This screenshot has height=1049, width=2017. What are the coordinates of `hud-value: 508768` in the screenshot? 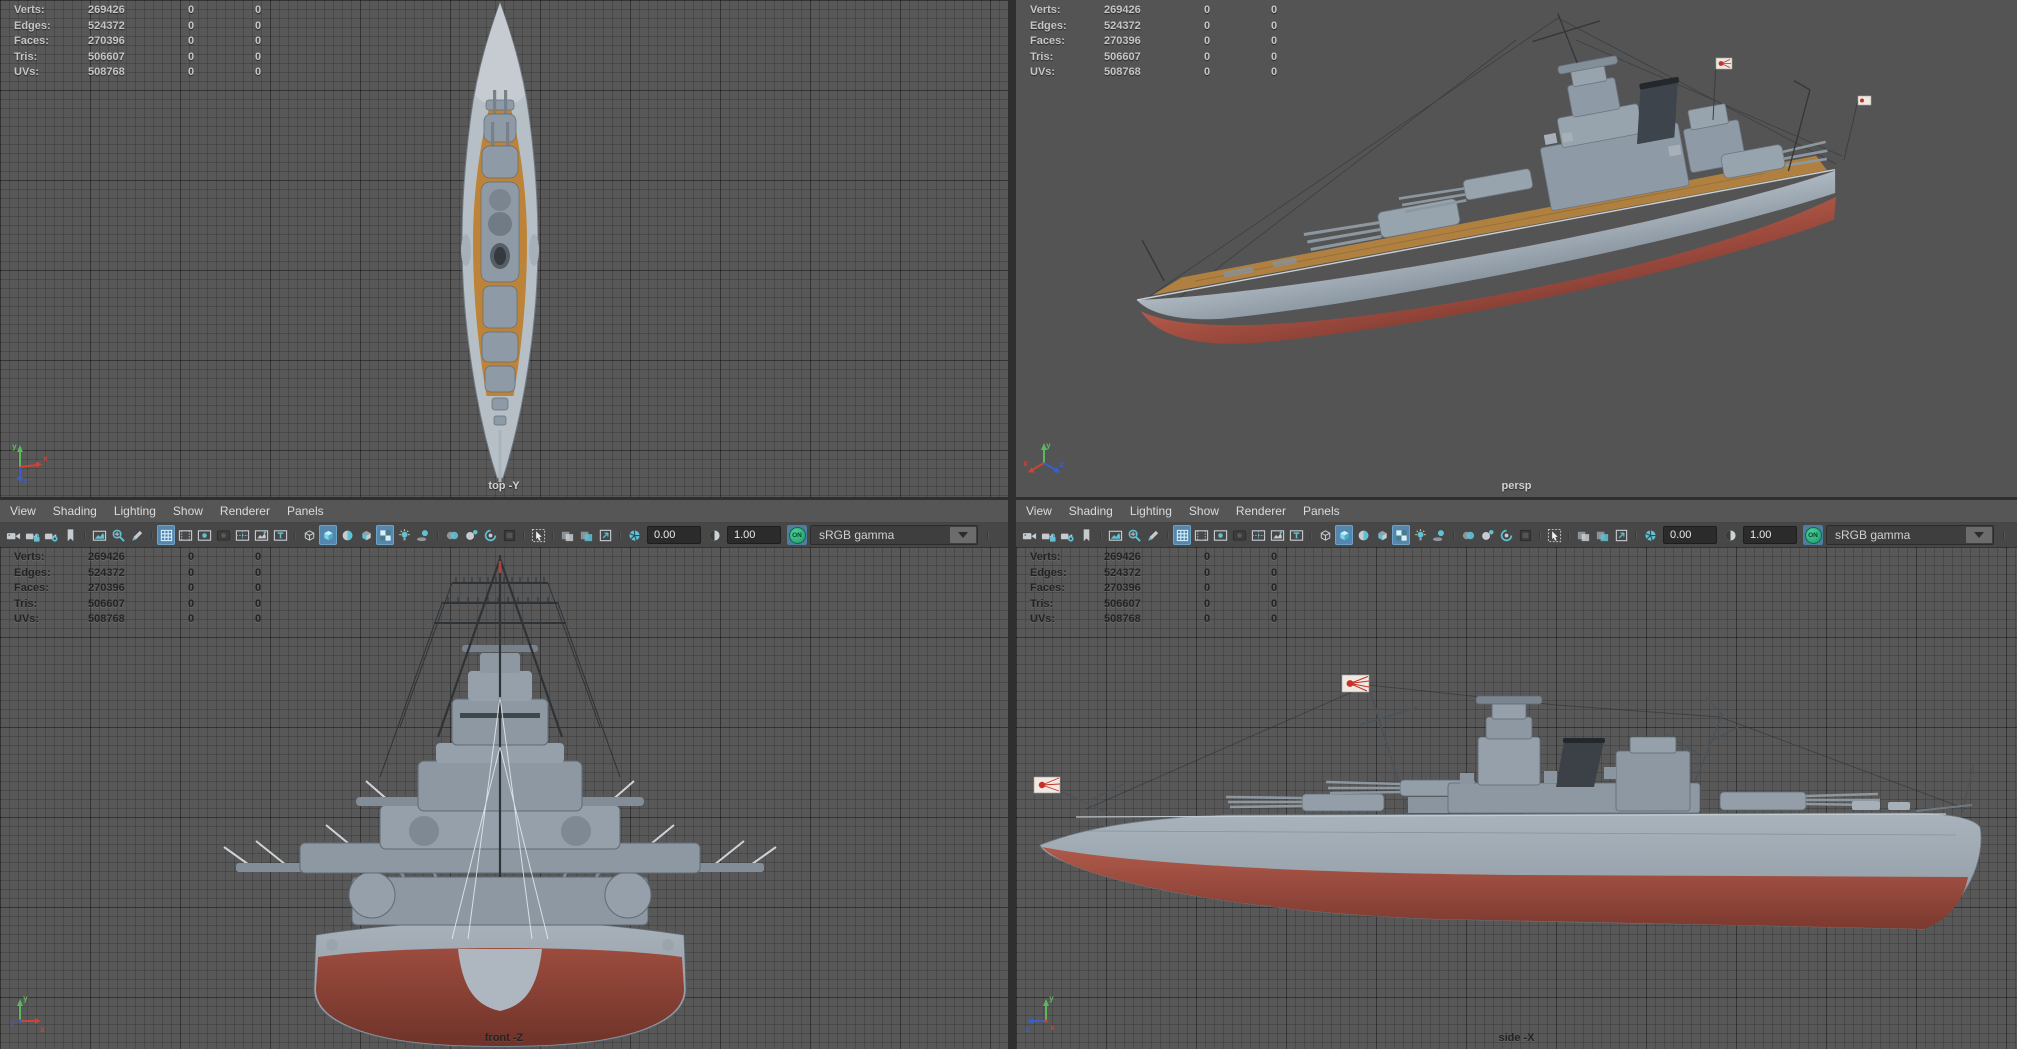 It's located at (1122, 619).